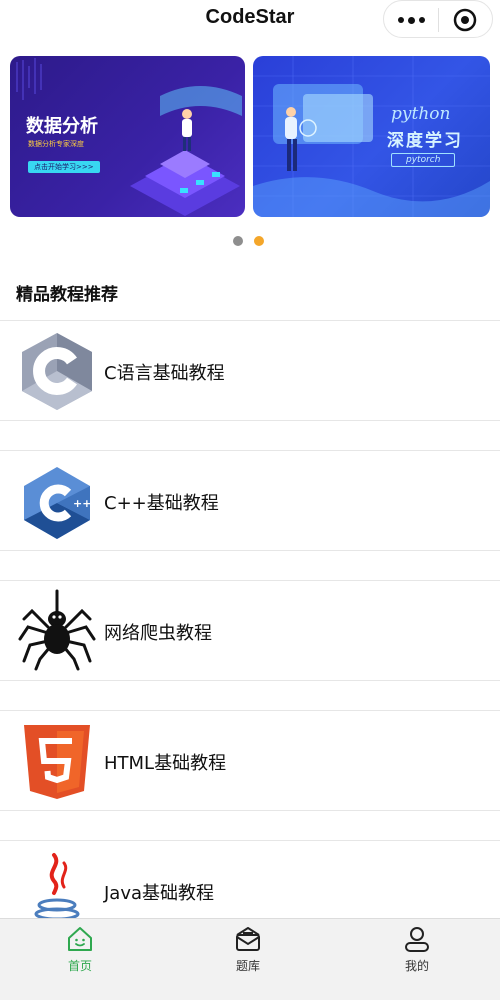  I want to click on banner-subtitle: 数据分析专家深度, so click(56, 144).